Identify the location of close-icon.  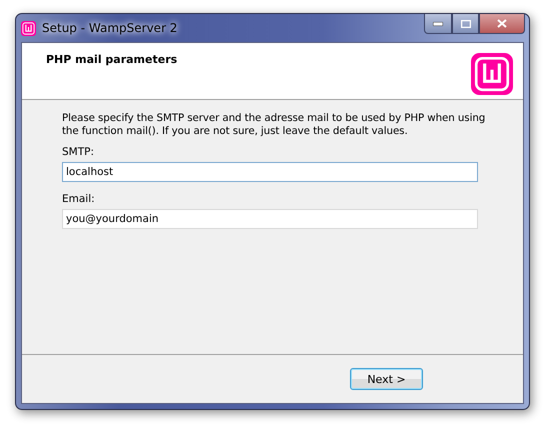
(502, 23).